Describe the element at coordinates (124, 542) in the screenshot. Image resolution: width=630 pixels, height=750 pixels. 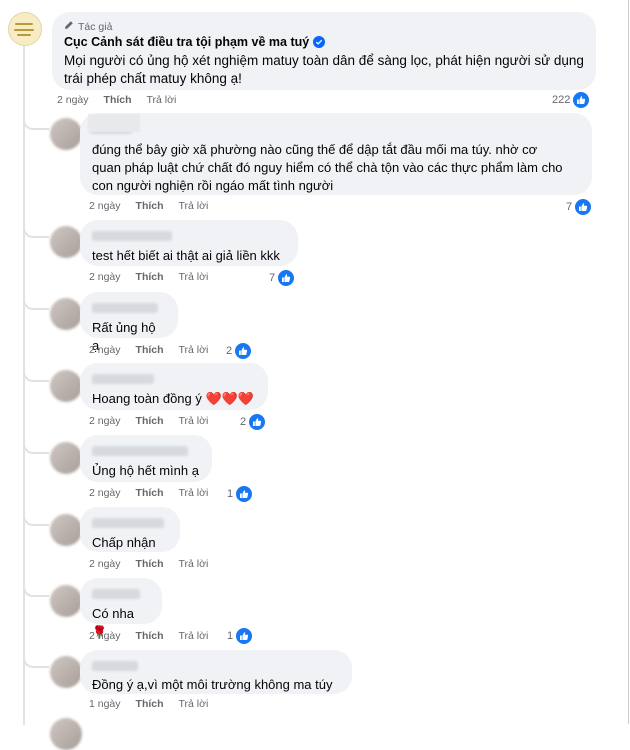
I see `comment-text: Chấp nhận` at that location.